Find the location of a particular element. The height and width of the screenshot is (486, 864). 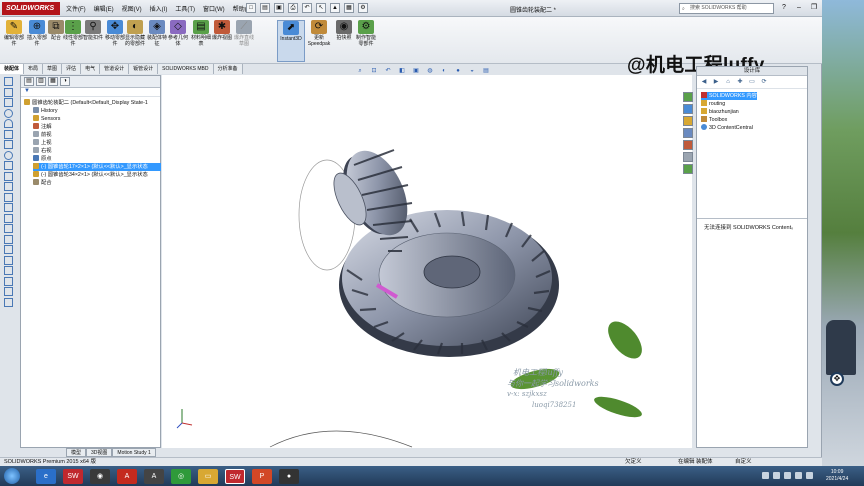

taskbar-app: e is located at coordinates (46, 476).